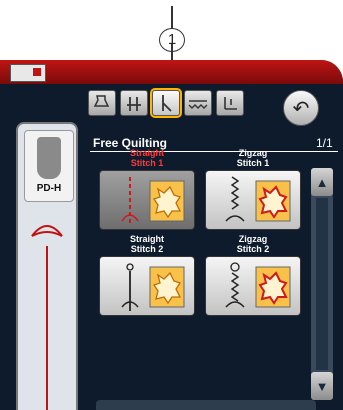  I want to click on scrollbar: ▲ ▼, so click(322, 284).